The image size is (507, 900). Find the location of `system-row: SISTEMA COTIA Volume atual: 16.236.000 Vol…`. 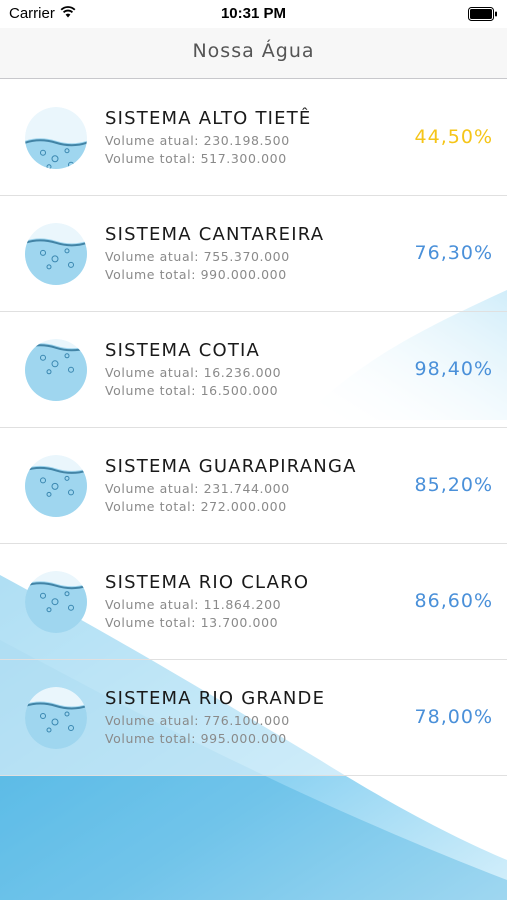

system-row: SISTEMA COTIA Volume atual: 16.236.000 Vol… is located at coordinates (253, 370).